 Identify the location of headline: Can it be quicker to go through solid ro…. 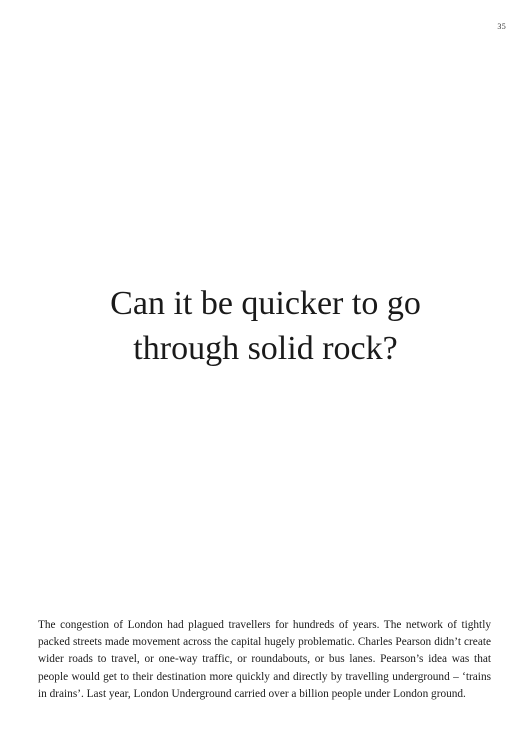
(265, 326).